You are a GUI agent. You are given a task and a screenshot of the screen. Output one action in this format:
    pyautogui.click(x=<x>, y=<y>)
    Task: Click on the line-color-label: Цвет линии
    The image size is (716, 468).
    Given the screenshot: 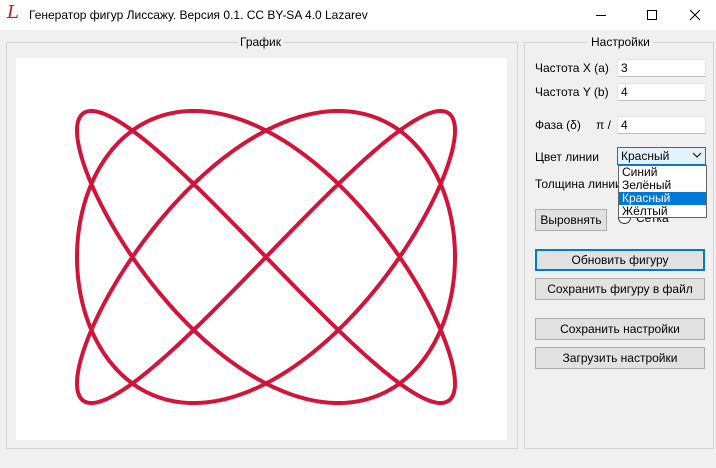 What is the action you would take?
    pyautogui.click(x=567, y=157)
    